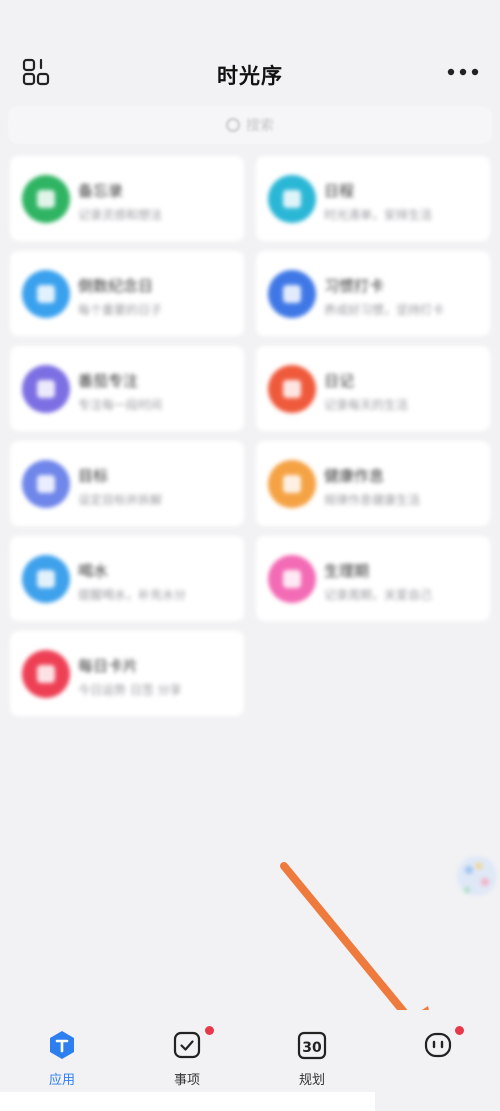 The height and width of the screenshot is (1111, 500). What do you see at coordinates (46, 484) in the screenshot?
I see `goal-icon` at bounding box center [46, 484].